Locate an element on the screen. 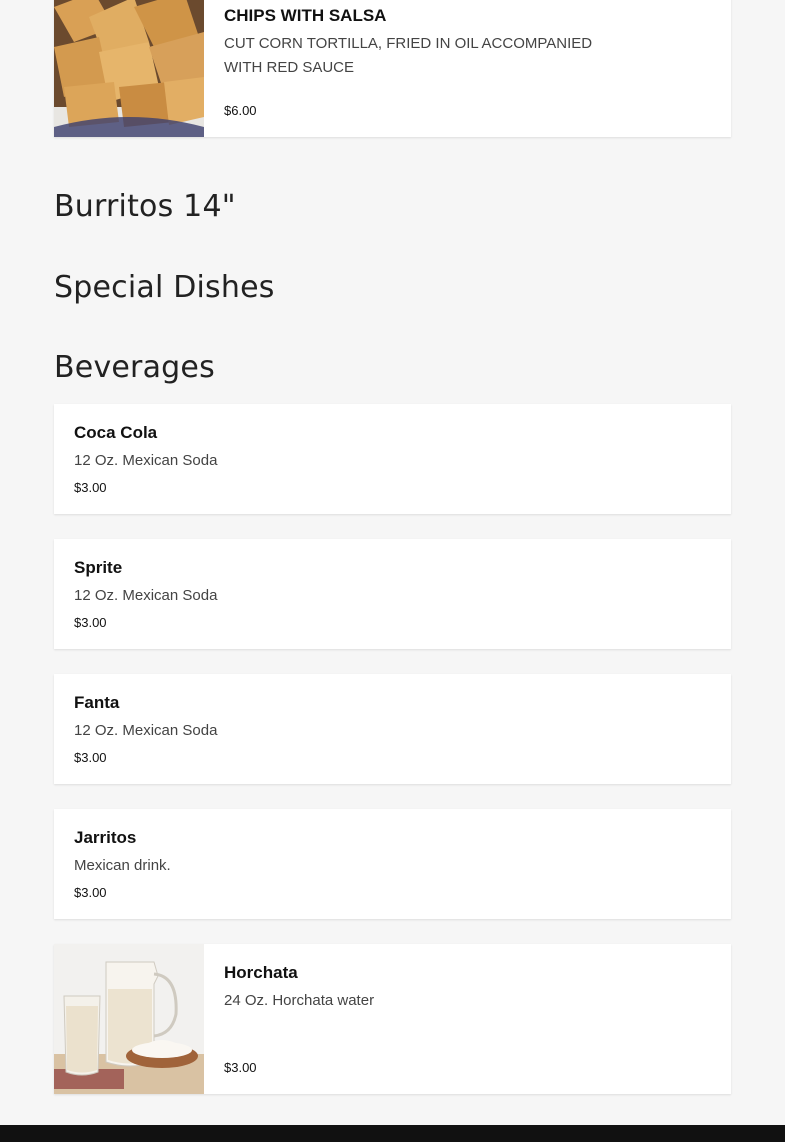 The width and height of the screenshot is (785, 1142). item-description: 24 Oz. Horchata water is located at coordinates (299, 1000).